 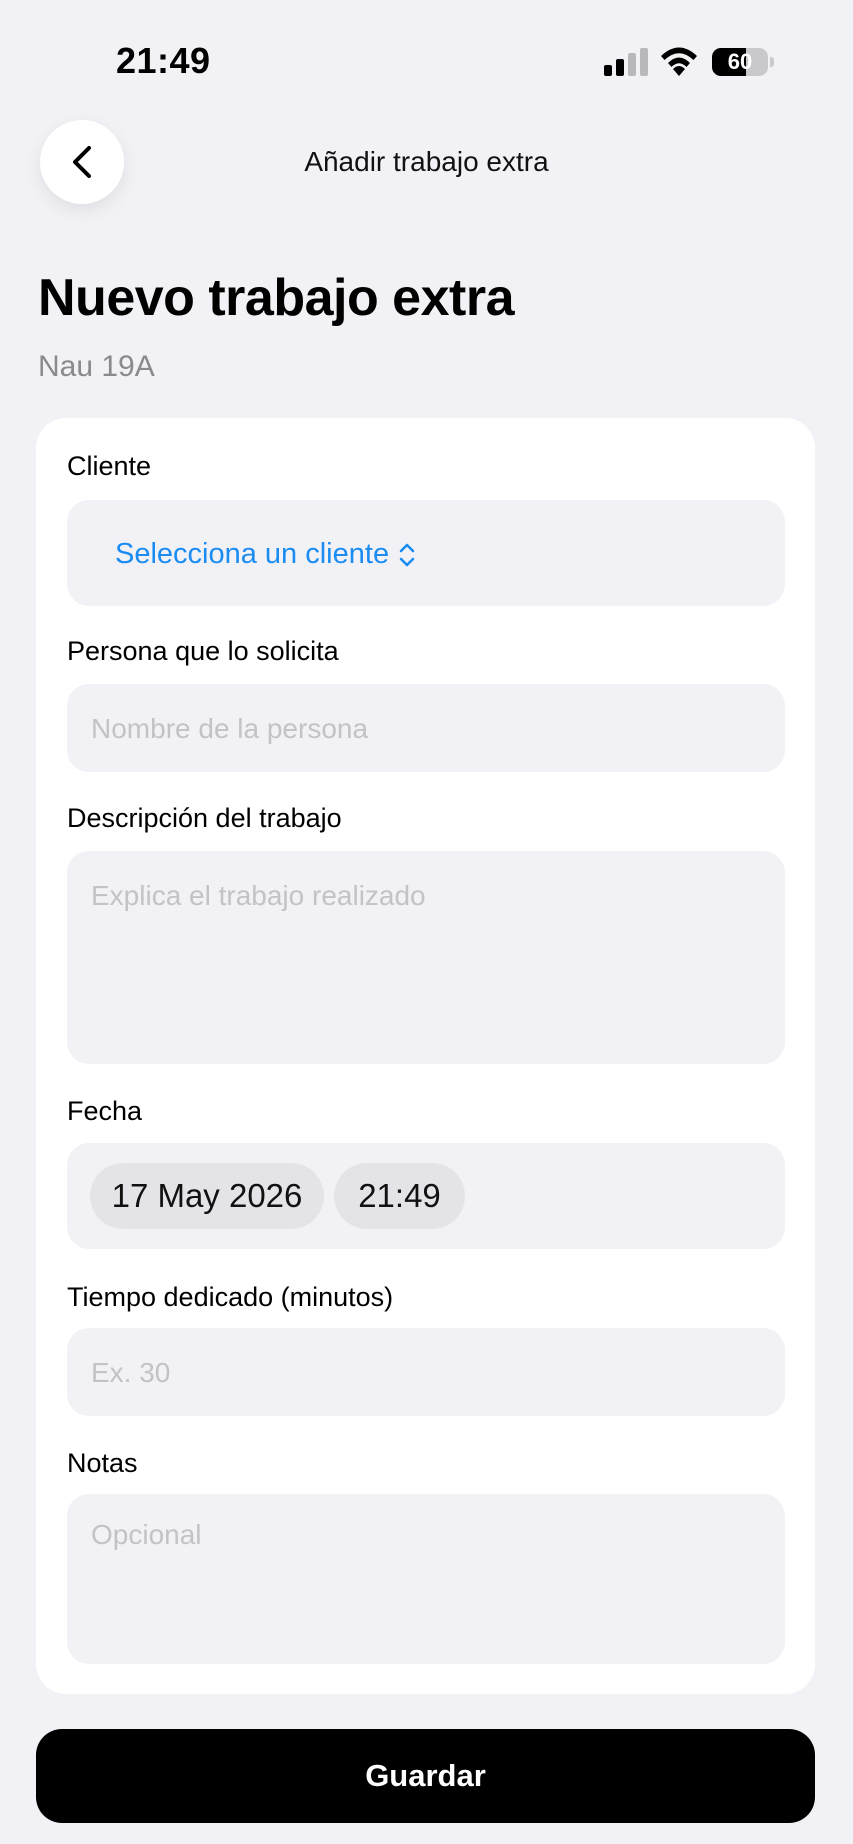 I want to click on description-textarea: Explica el trabajo realizado, so click(x=426, y=957).